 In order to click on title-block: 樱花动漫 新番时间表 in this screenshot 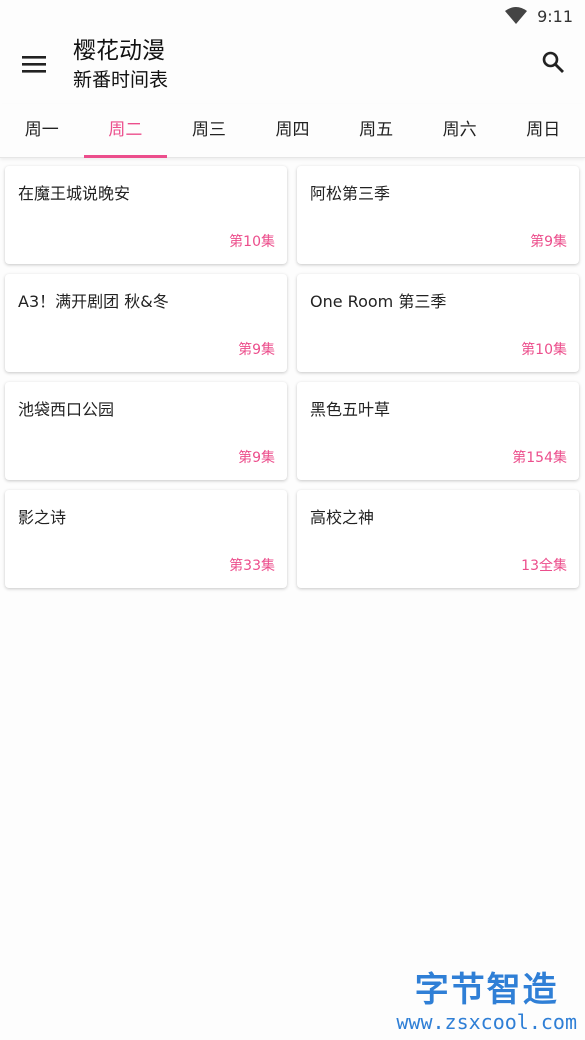, I will do `click(120, 65)`.